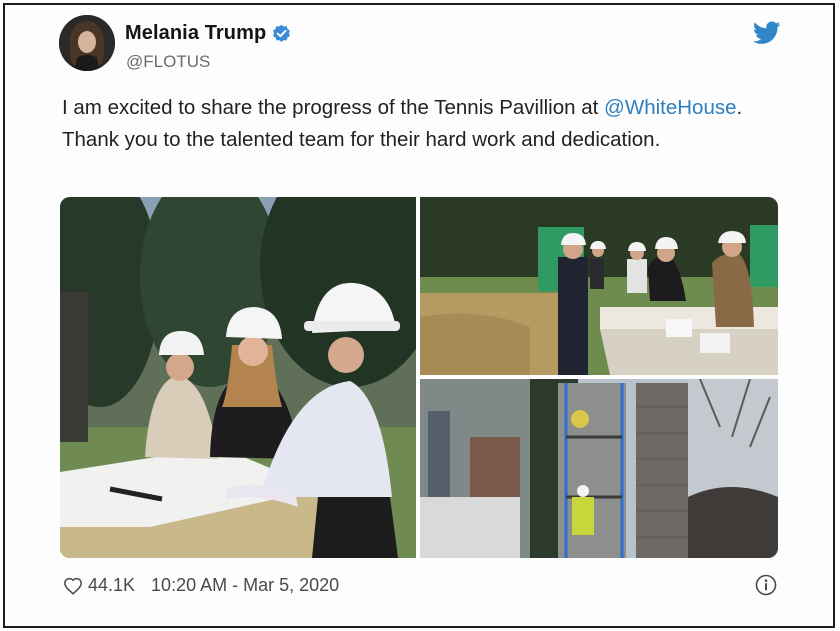  Describe the element at coordinates (767, 33) in the screenshot. I see `twitter-bird-icon` at that location.